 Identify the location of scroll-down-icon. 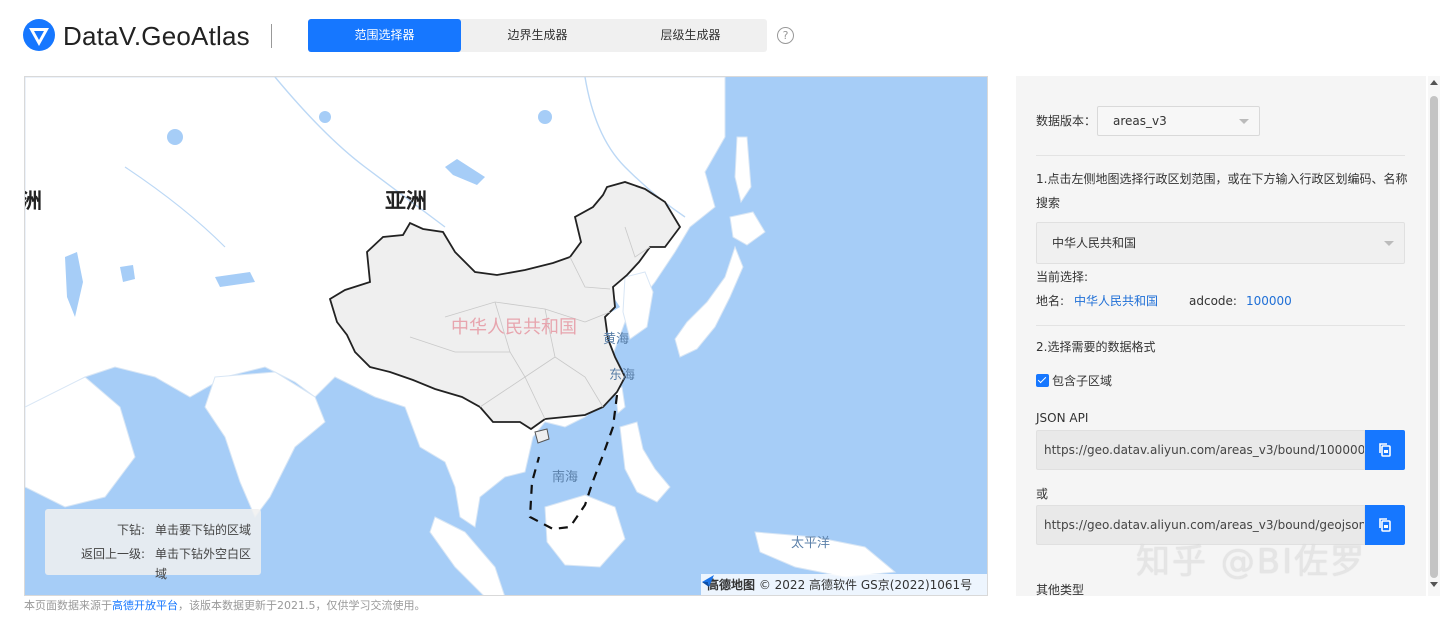
(1434, 584).